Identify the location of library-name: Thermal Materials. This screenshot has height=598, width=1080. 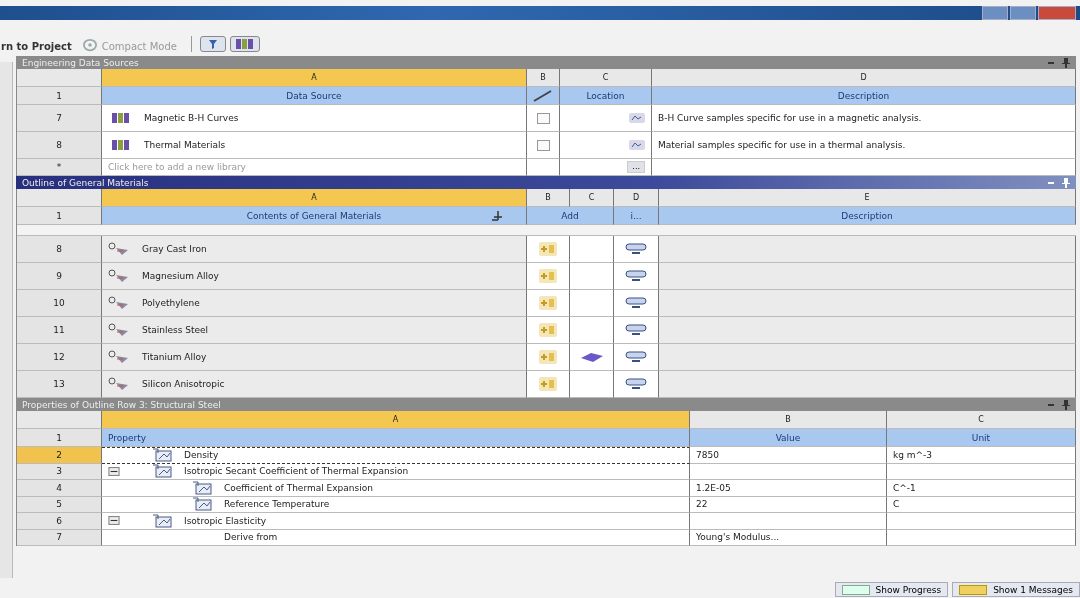
(185, 145).